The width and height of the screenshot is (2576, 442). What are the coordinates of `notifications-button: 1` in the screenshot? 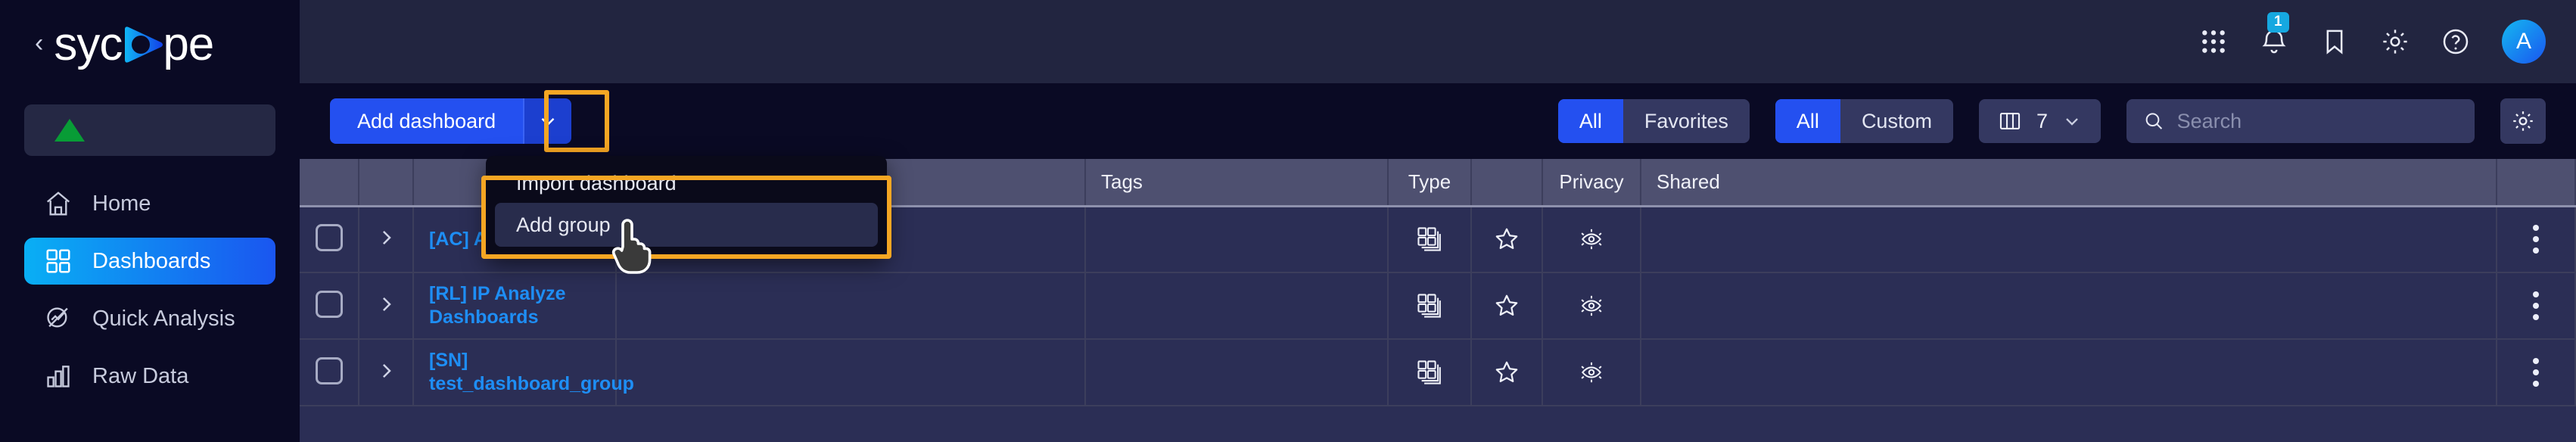 It's located at (2274, 35).